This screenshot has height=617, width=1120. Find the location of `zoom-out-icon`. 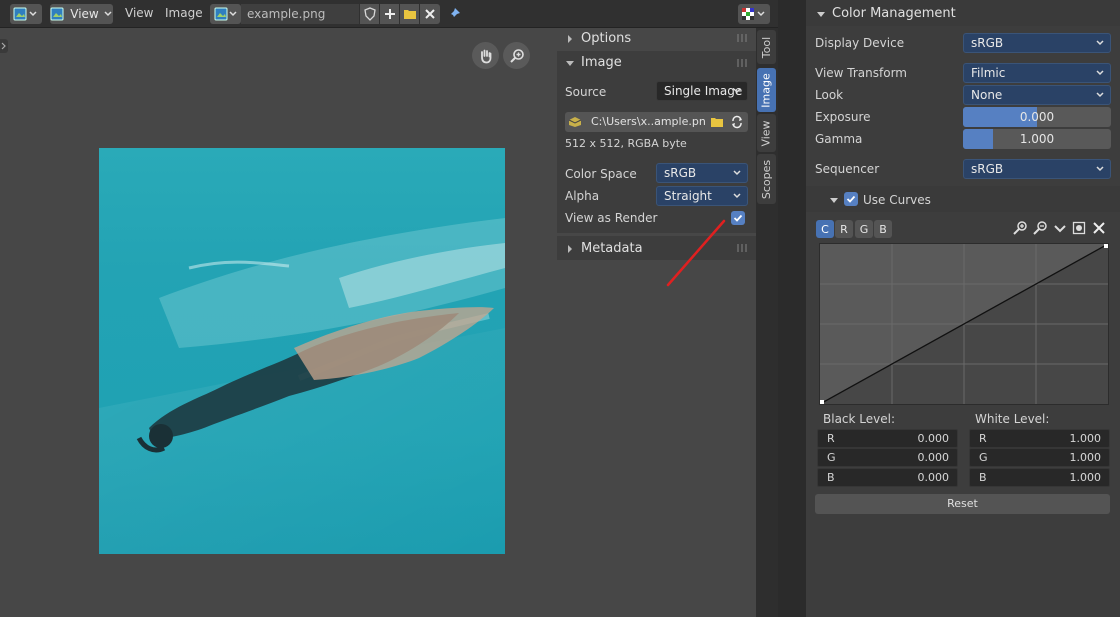

zoom-out-icon is located at coordinates (1040, 228).